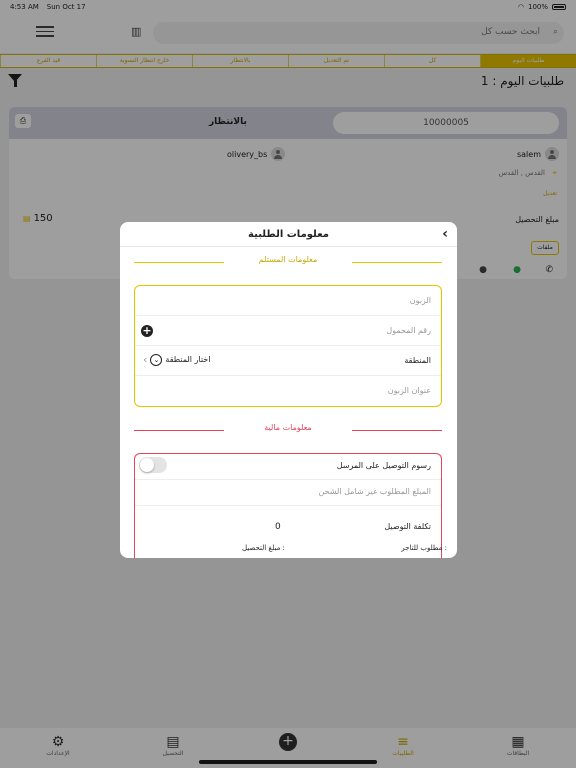 The image size is (576, 768). Describe the element at coordinates (147, 331) in the screenshot. I see `add-icon: +` at that location.